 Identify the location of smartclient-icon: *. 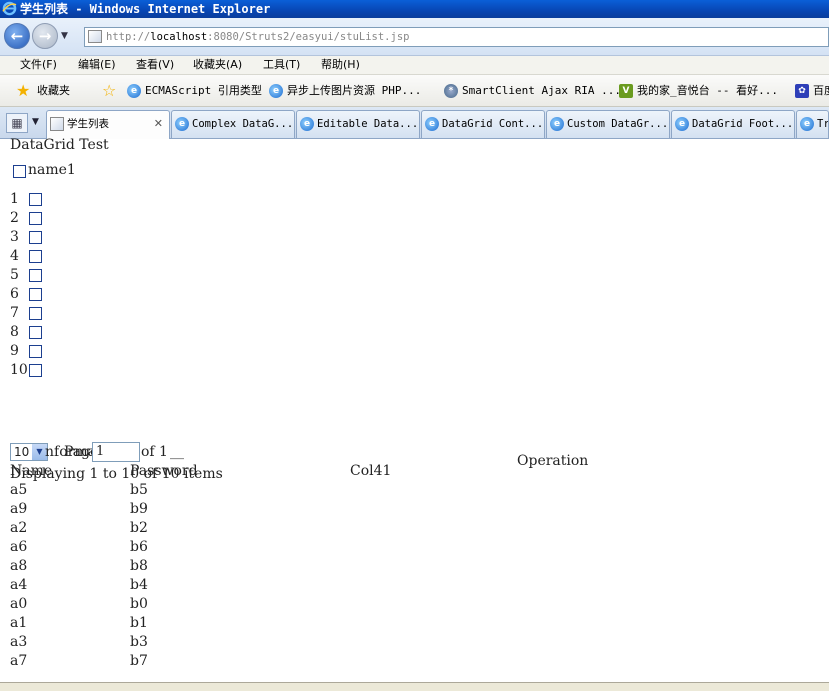
(451, 91).